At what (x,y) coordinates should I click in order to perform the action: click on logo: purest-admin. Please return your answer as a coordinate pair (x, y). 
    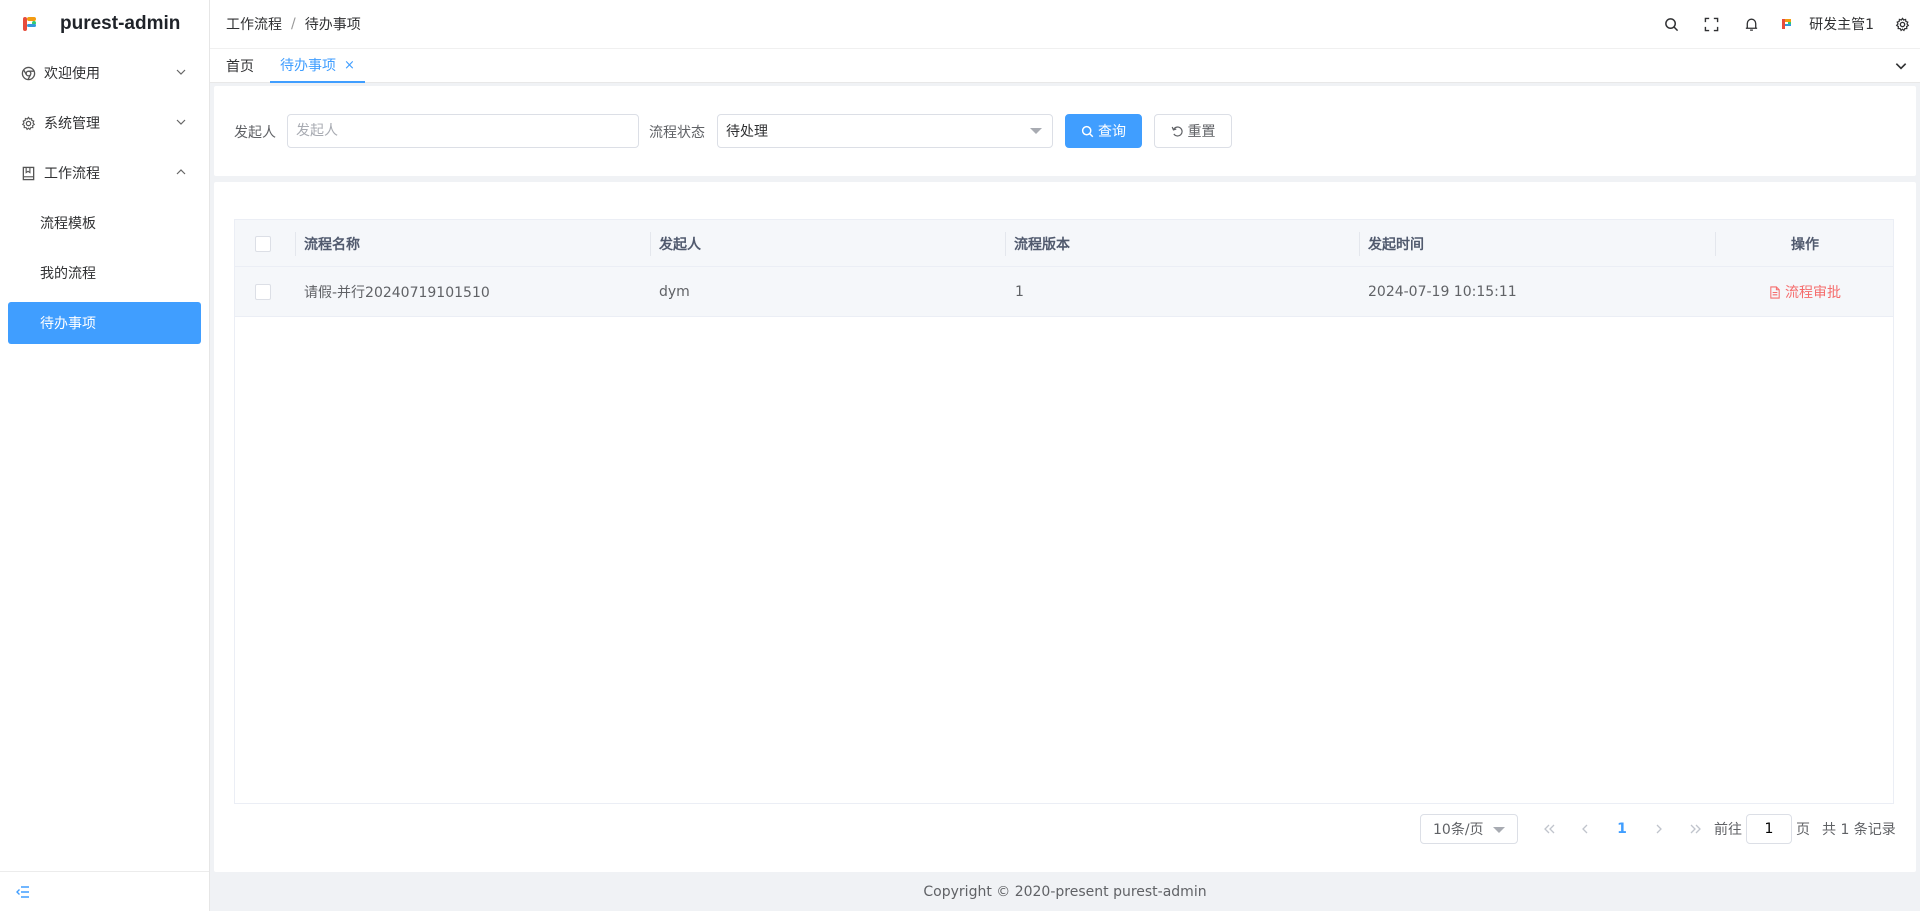
    Looking at the image, I should click on (104, 24).